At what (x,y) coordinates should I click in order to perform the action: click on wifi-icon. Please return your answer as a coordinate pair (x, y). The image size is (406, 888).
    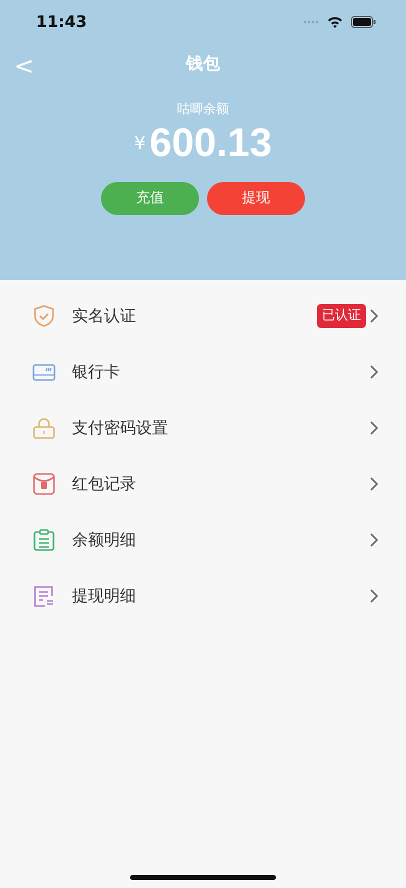
    Looking at the image, I should click on (335, 22).